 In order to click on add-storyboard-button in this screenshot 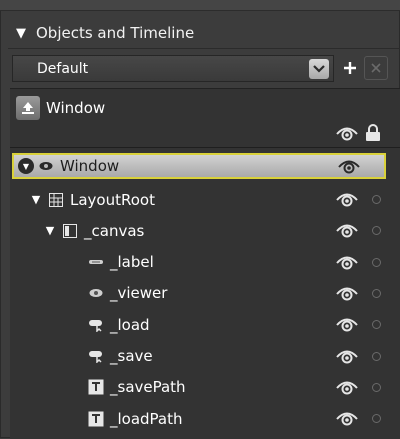, I will do `click(350, 68)`.